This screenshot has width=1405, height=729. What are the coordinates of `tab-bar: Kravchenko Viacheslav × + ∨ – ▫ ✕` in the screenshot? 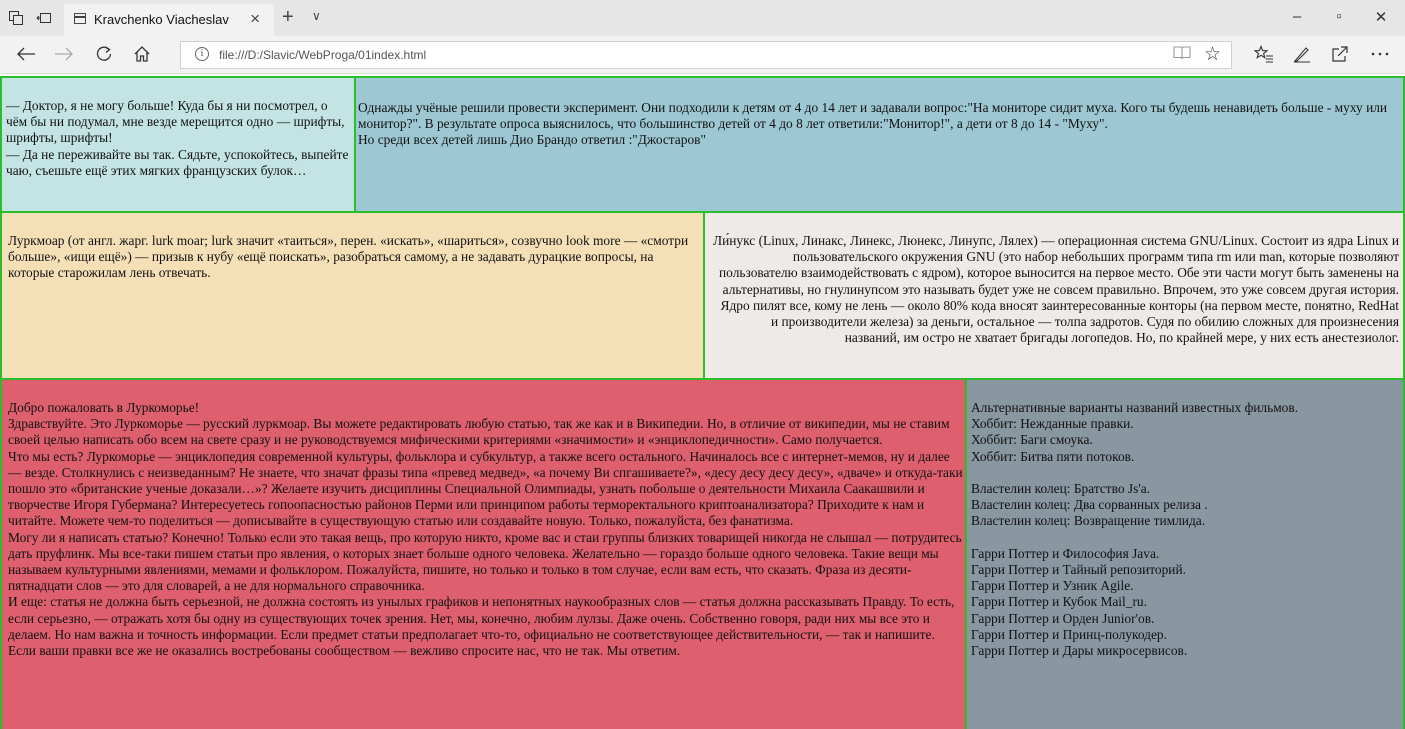 It's located at (702, 18).